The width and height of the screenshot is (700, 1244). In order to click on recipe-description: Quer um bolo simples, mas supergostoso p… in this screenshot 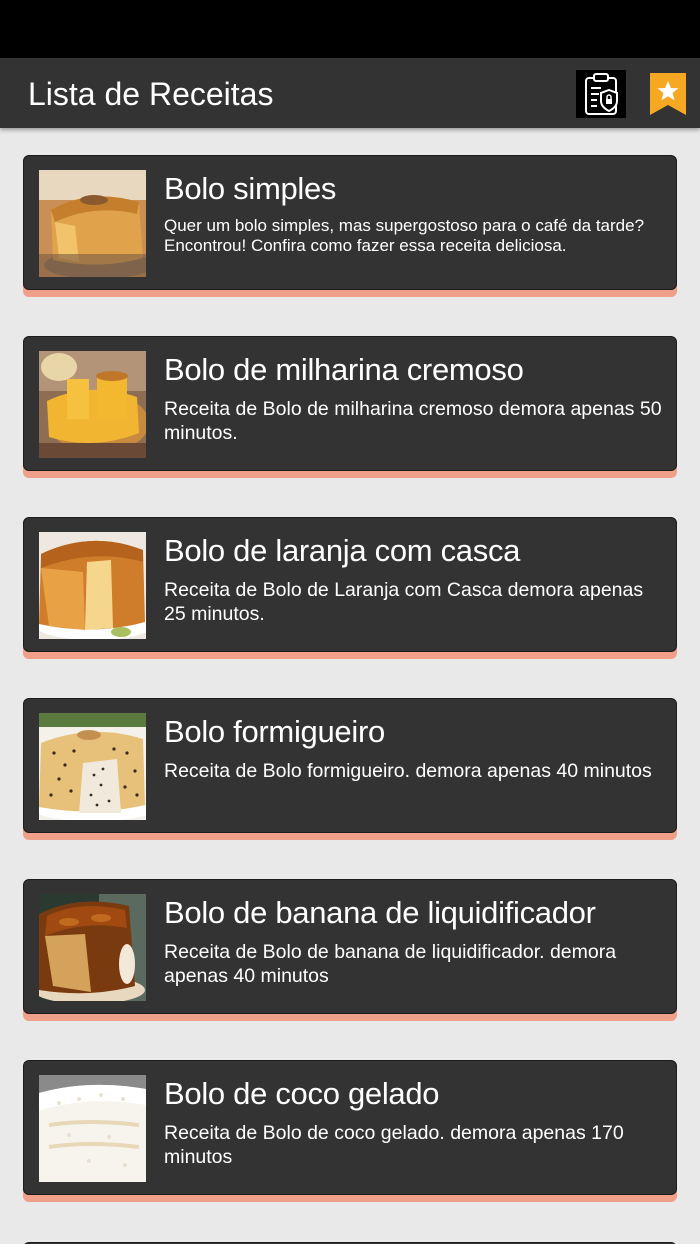, I will do `click(404, 235)`.